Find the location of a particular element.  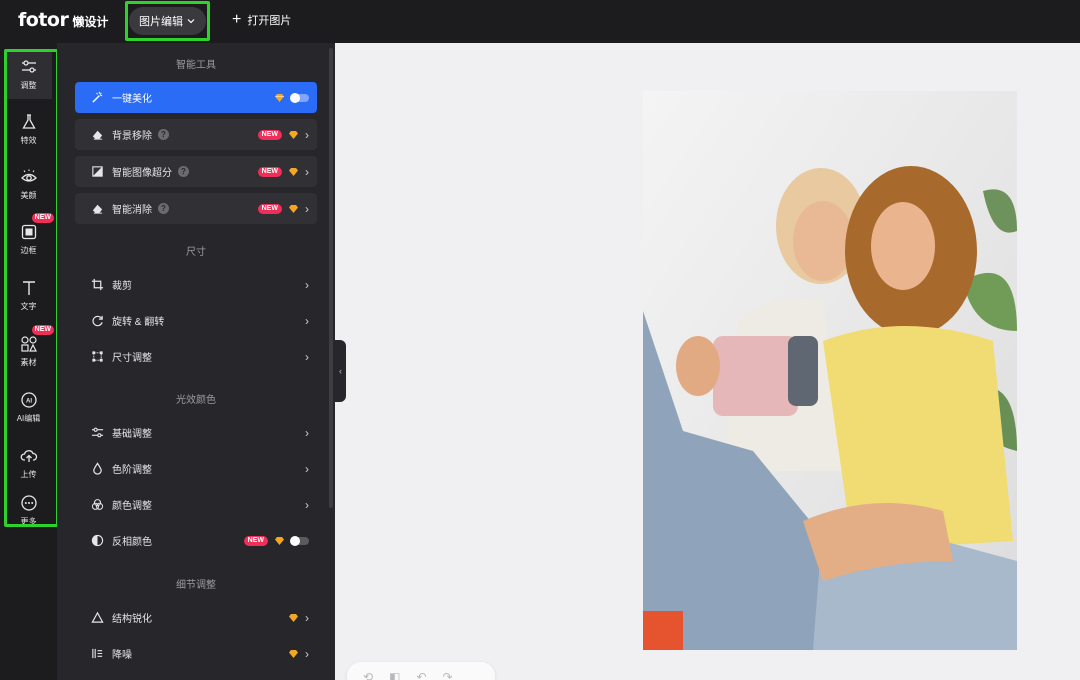

chevron-left-icon: ‹ is located at coordinates (340, 371).